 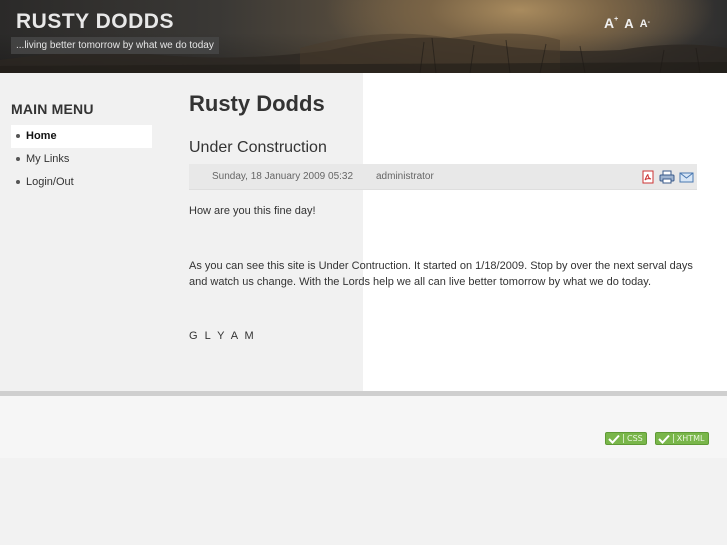 I want to click on reset-font-button: A, so click(x=628, y=23).